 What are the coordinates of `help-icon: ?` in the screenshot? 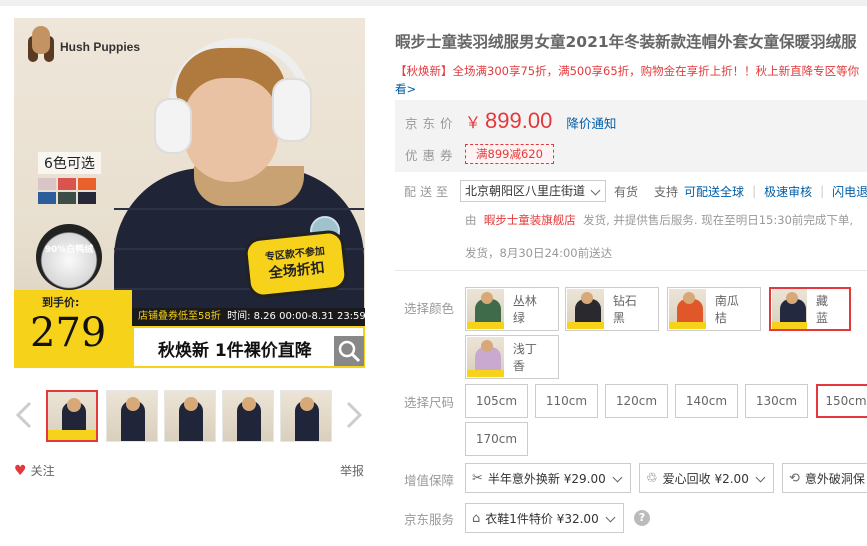 It's located at (642, 518).